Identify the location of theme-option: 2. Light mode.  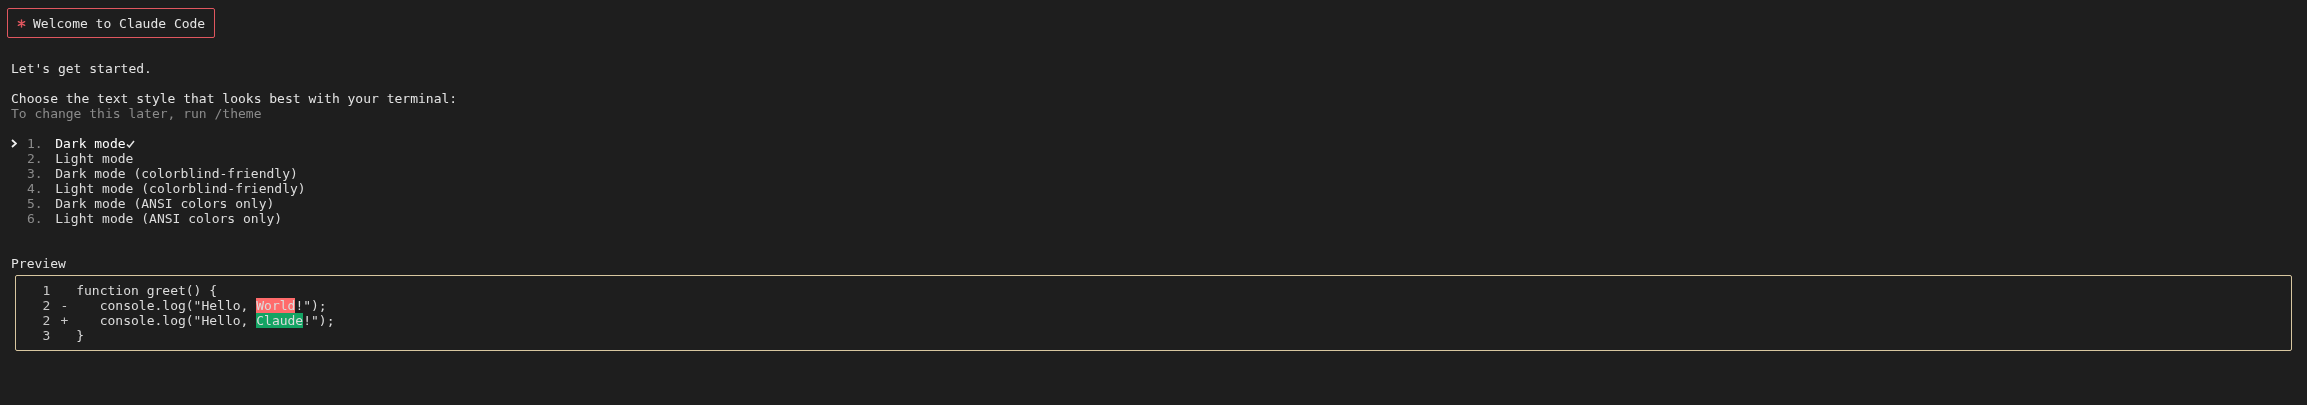
(72, 158).